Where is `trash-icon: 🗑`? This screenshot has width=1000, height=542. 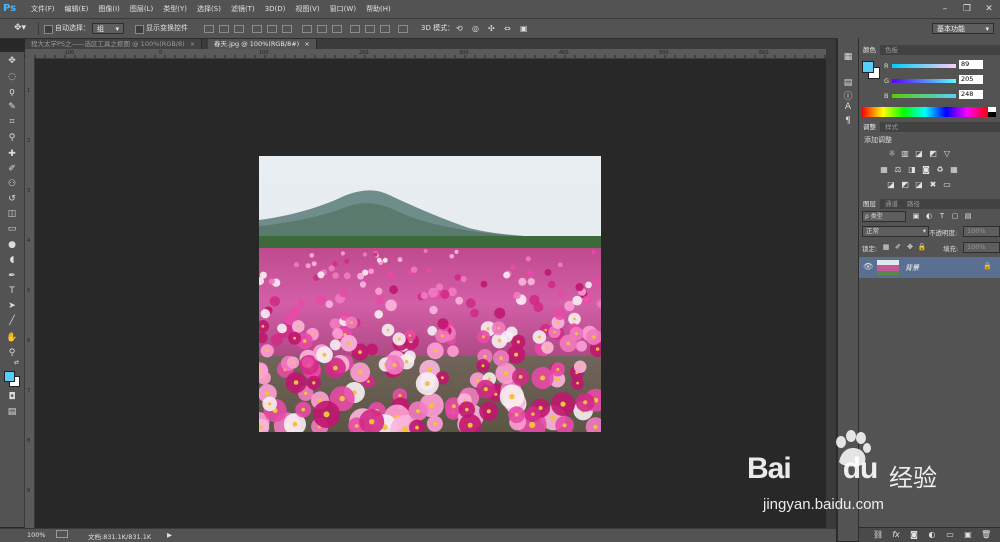 trash-icon: 🗑 is located at coordinates (986, 535).